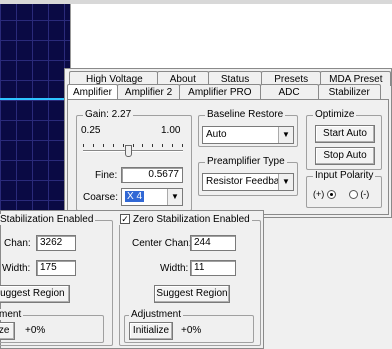 The width and height of the screenshot is (392, 349). What do you see at coordinates (248, 135) in the screenshot?
I see `baseline-select: Auto ▼` at bounding box center [248, 135].